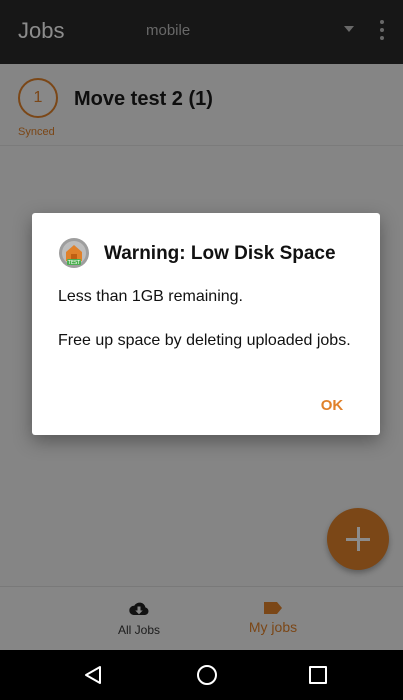 This screenshot has height=700, width=403. What do you see at coordinates (74, 253) in the screenshot?
I see `app-logo-test-icon: TEST` at bounding box center [74, 253].